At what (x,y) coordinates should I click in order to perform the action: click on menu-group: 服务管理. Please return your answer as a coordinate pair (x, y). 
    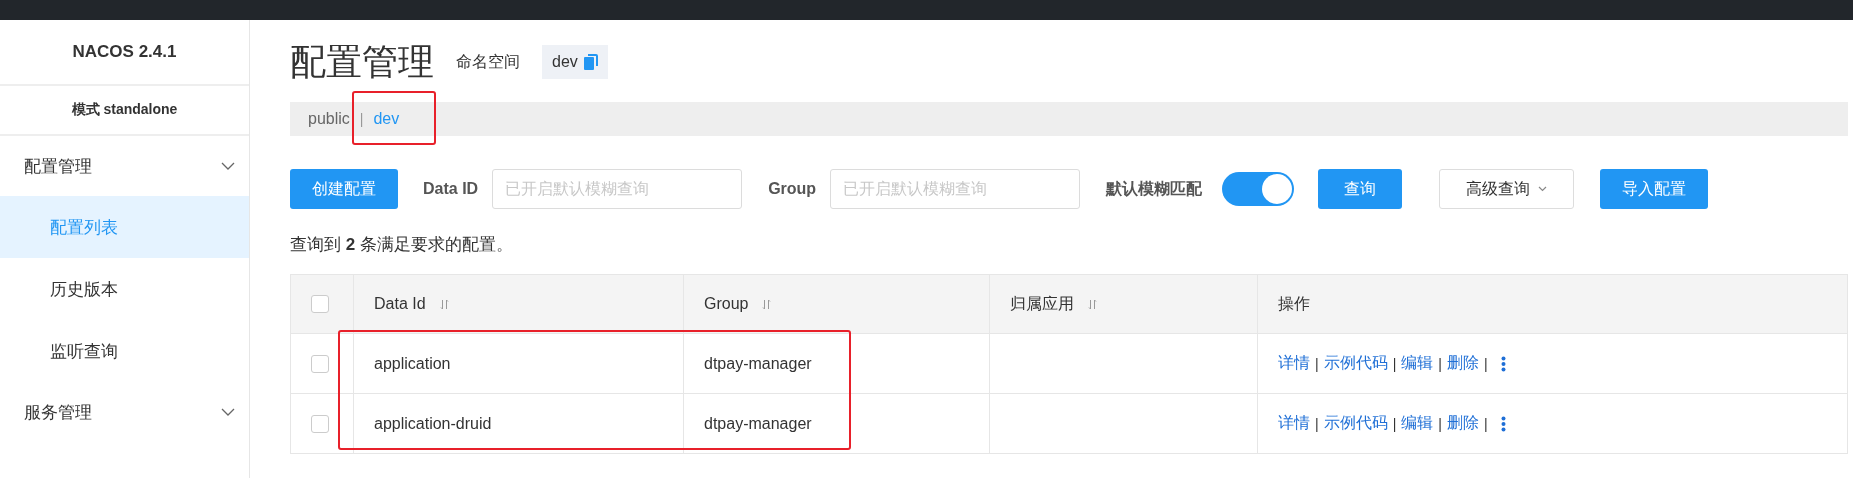
    Looking at the image, I should click on (124, 412).